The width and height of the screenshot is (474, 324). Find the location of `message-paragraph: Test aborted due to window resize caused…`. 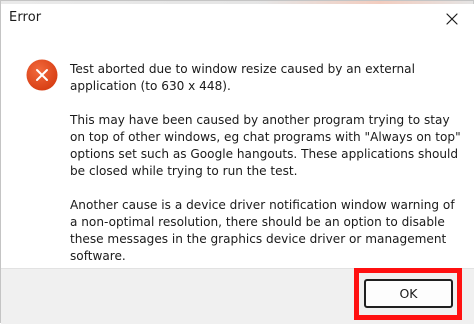

message-paragraph: Test aborted due to window resize caused… is located at coordinates (242, 77).